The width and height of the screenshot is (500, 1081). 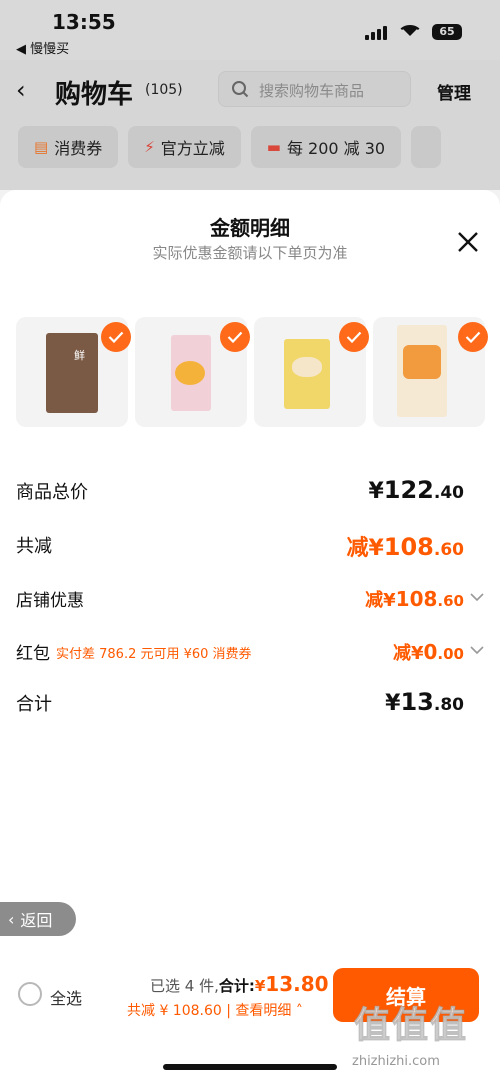 I want to click on wifi-icon, so click(x=410, y=30).